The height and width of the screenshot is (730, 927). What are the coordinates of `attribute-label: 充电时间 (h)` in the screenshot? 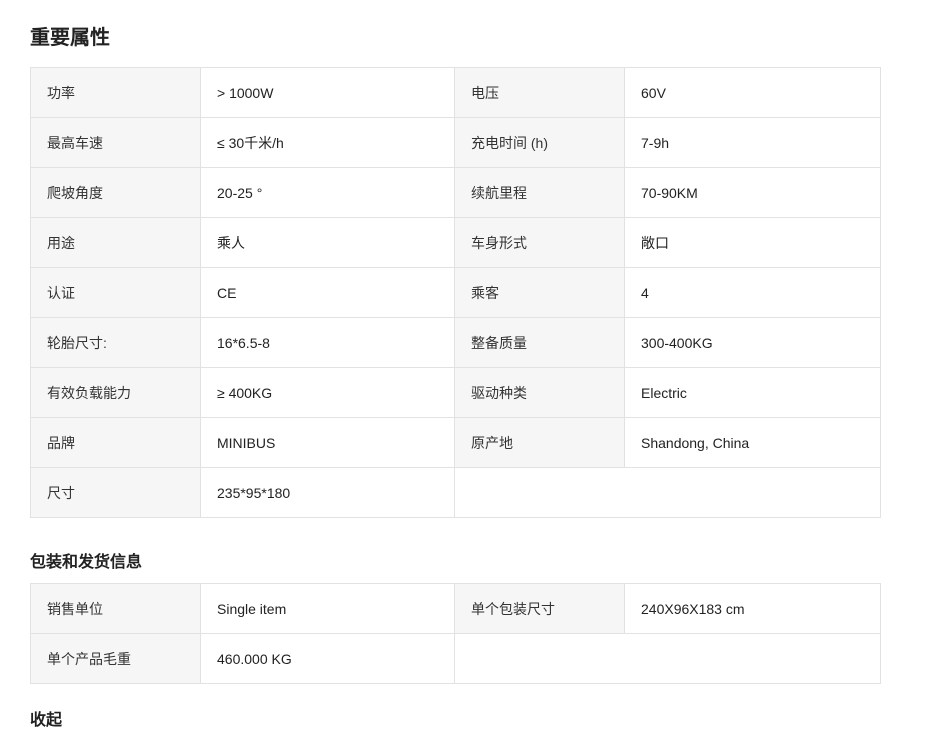 It's located at (539, 142).